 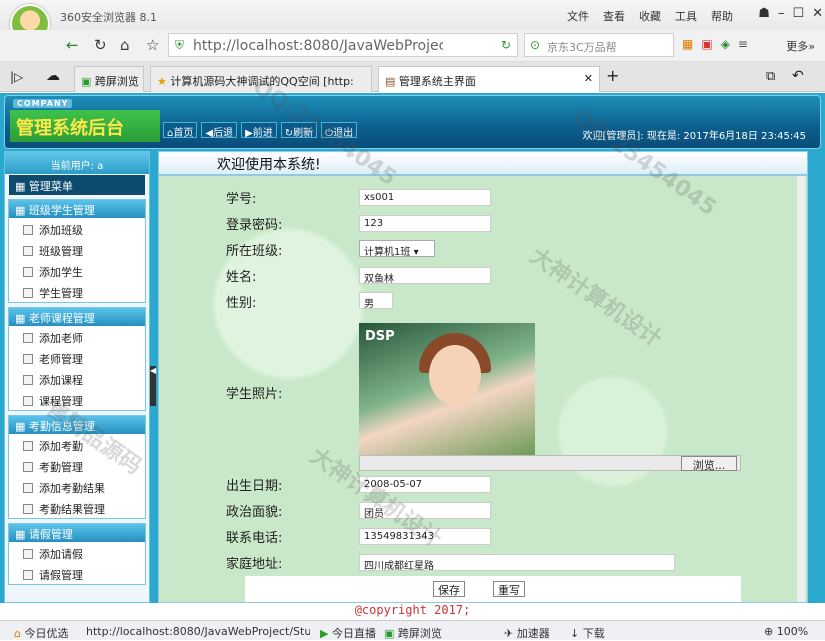 What do you see at coordinates (725, 44) in the screenshot?
I see `wallet-icon: ◈` at bounding box center [725, 44].